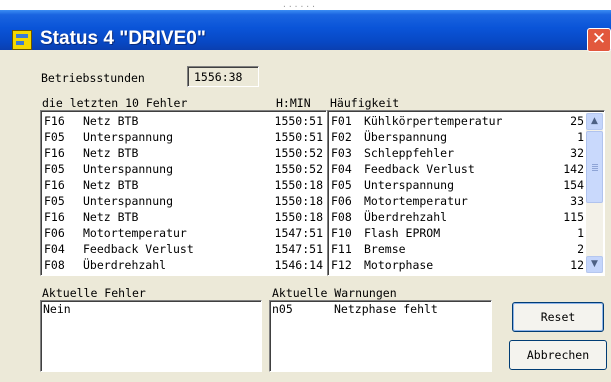 The height and width of the screenshot is (382, 611). I want to click on frequency-text: Kühlkörpertemperatur, so click(433, 121).